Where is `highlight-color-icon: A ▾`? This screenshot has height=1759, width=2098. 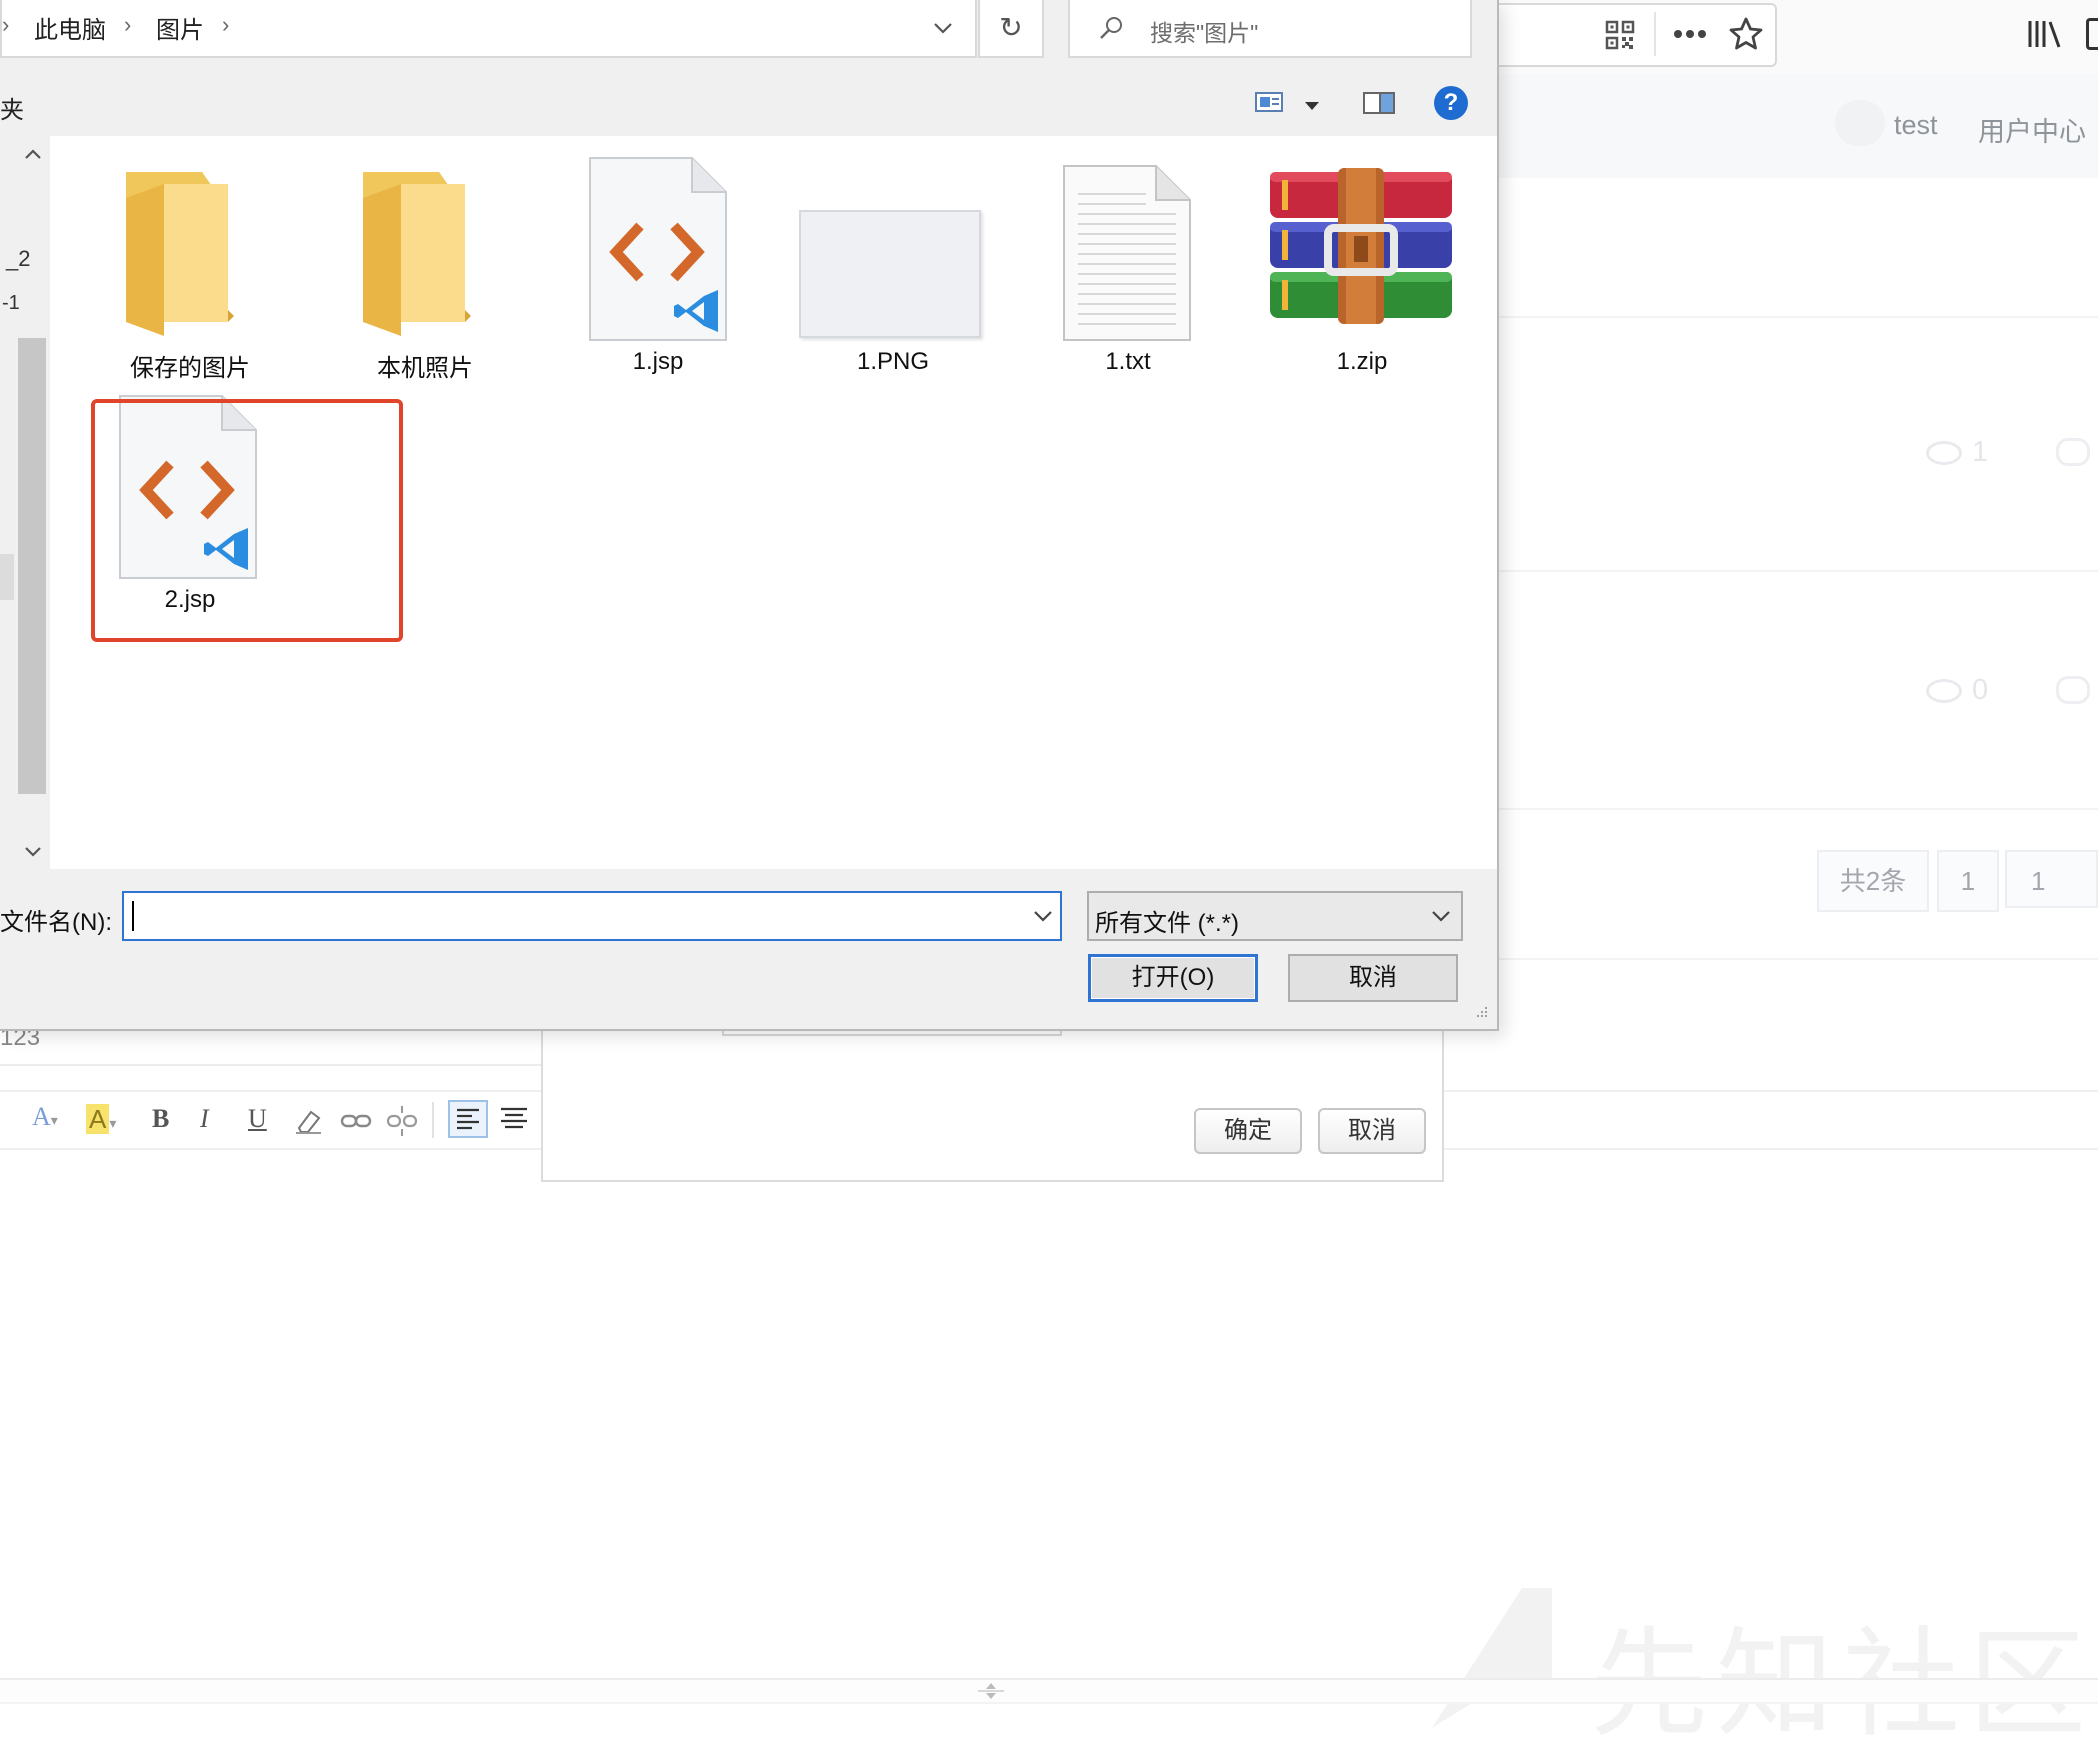
highlight-color-icon: A ▾ is located at coordinates (101, 1119).